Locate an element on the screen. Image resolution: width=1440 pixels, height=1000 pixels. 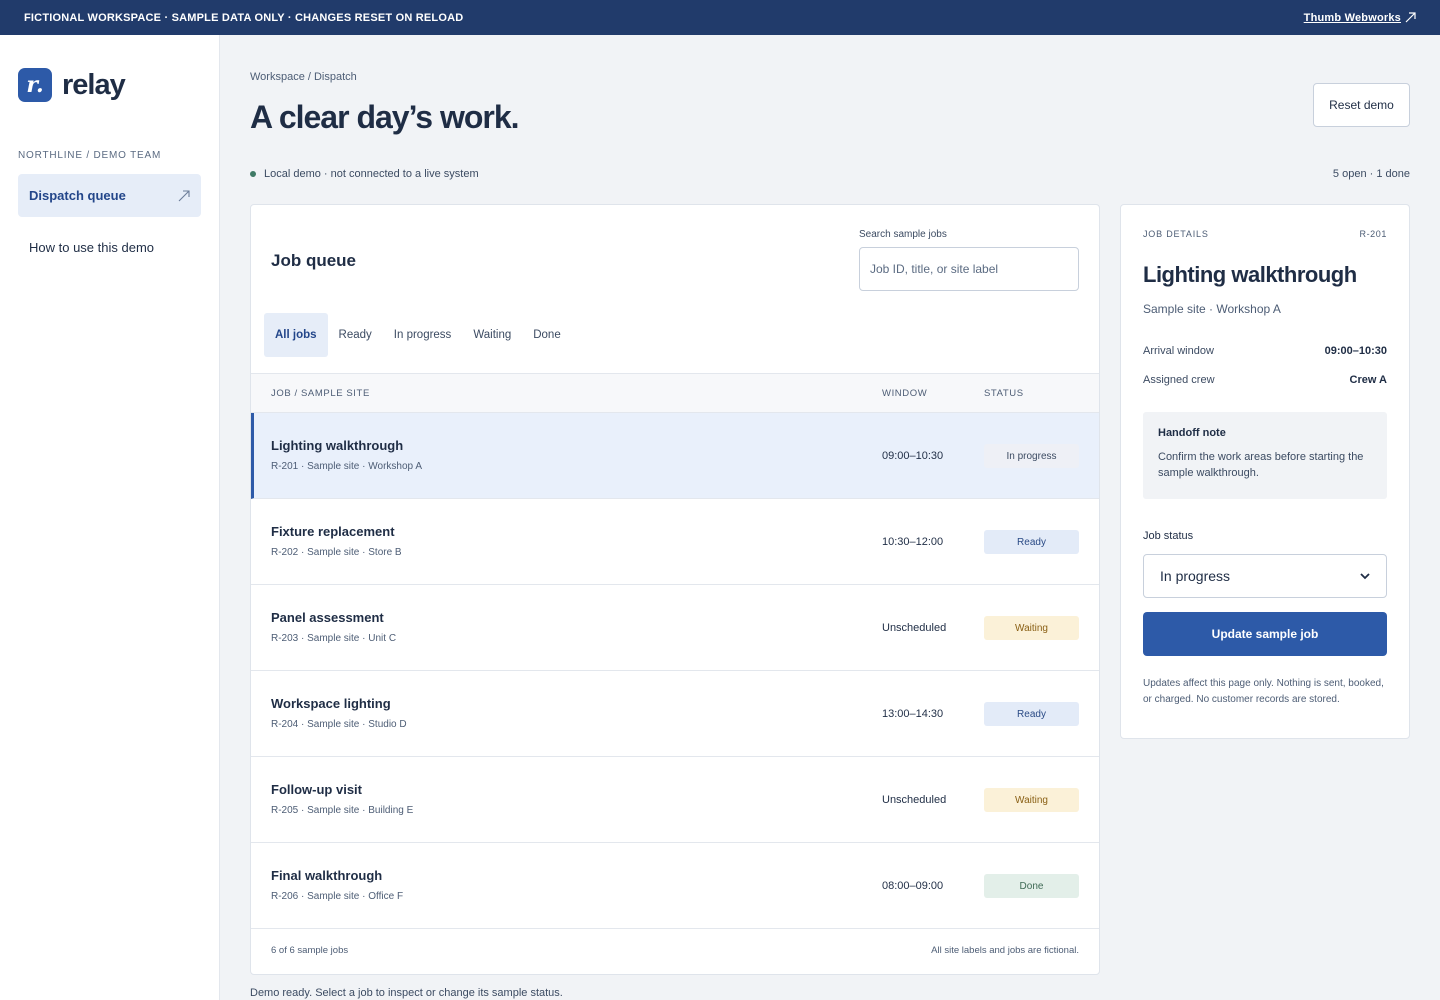
search-label: Search sample jobs is located at coordinates (903, 234).